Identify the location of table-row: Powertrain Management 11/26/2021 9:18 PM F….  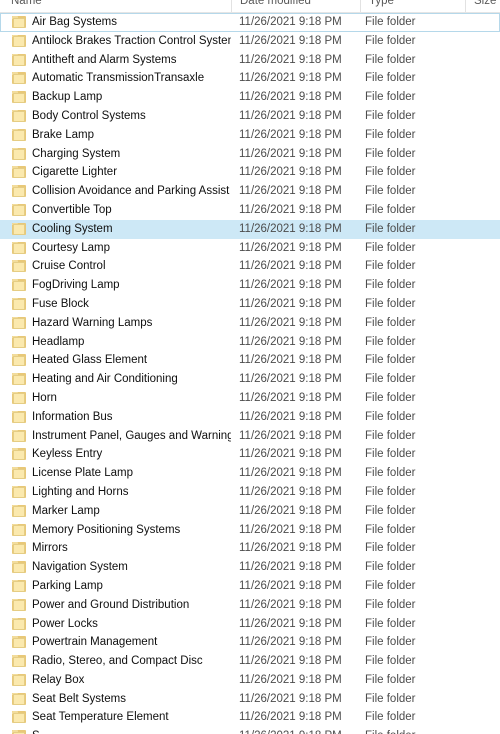
(250, 642).